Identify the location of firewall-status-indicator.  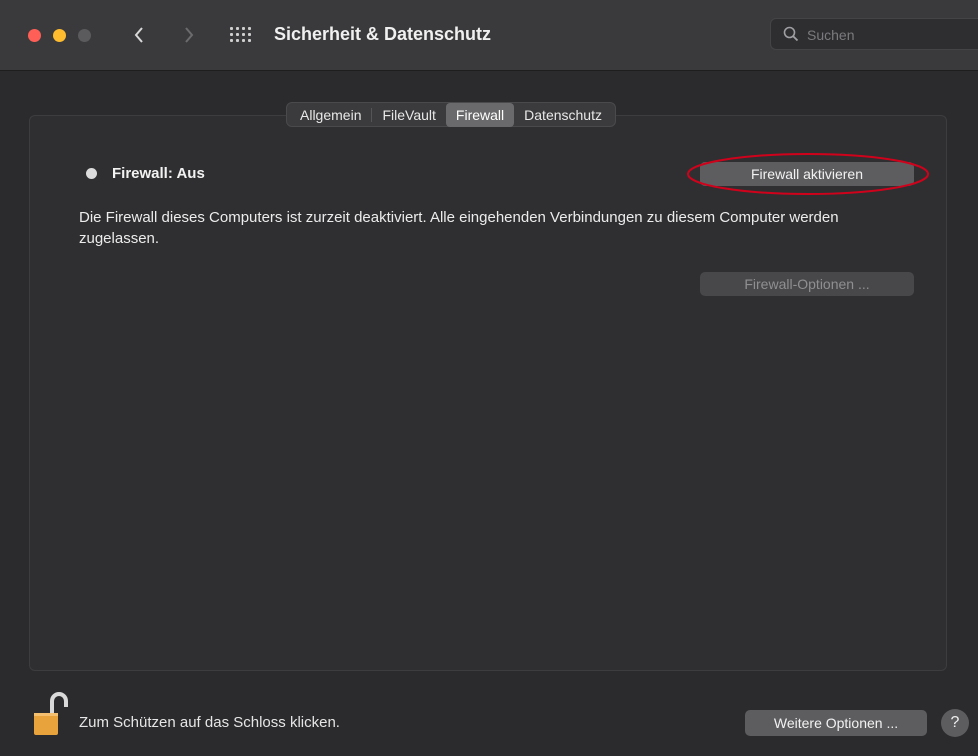
(91, 173).